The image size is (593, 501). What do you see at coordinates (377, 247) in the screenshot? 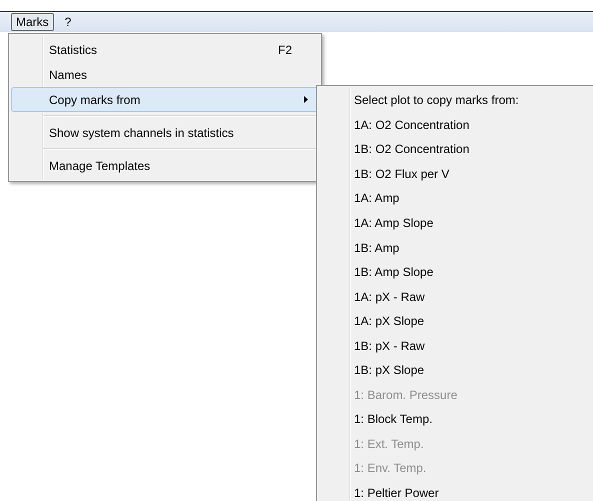
I see `submenu-item: 1B: Amp` at bounding box center [377, 247].